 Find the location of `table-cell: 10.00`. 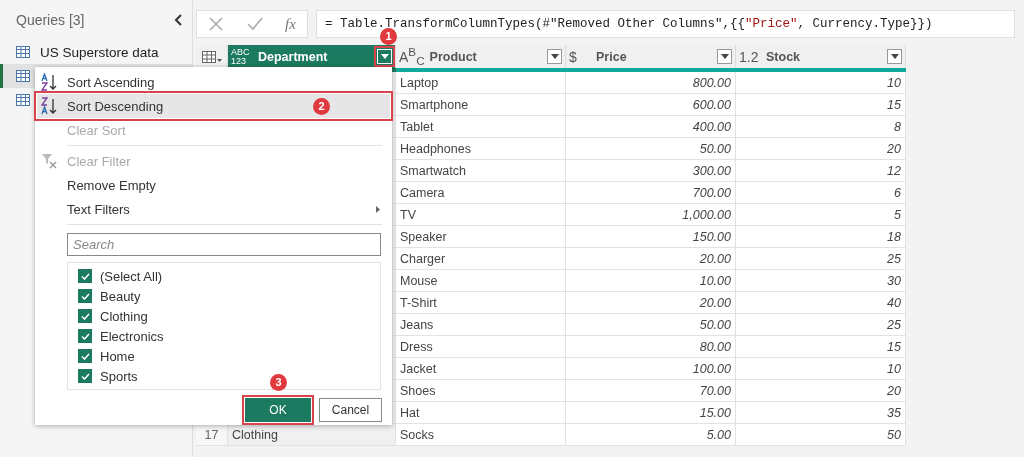

table-cell: 10.00 is located at coordinates (715, 280).